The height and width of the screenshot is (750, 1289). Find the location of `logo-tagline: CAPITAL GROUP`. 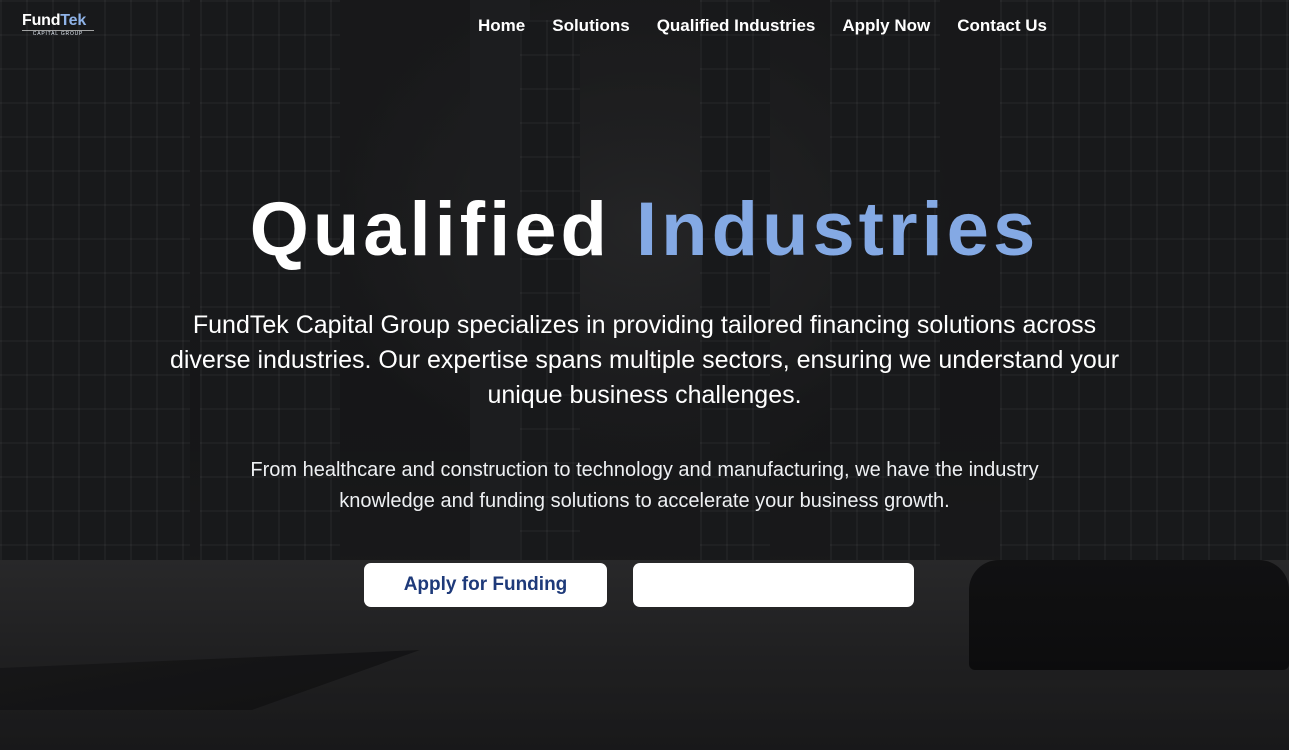

logo-tagline: CAPITAL GROUP is located at coordinates (58, 33).